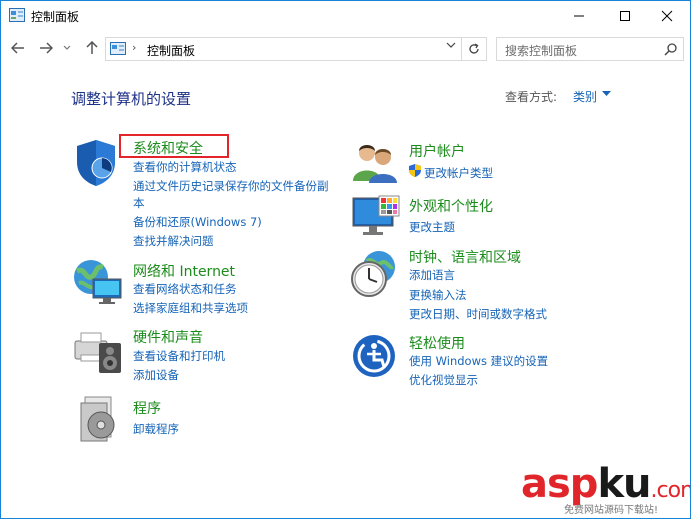 Image resolution: width=691 pixels, height=519 pixels. Describe the element at coordinates (296, 49) in the screenshot. I see `address-bar: › 控制面板` at that location.